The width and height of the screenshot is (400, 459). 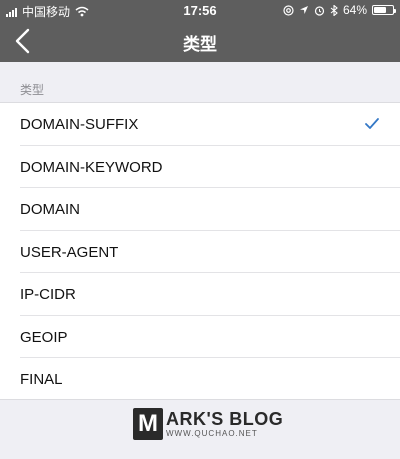 What do you see at coordinates (200, 379) in the screenshot?
I see `list-item: FINAL` at bounding box center [200, 379].